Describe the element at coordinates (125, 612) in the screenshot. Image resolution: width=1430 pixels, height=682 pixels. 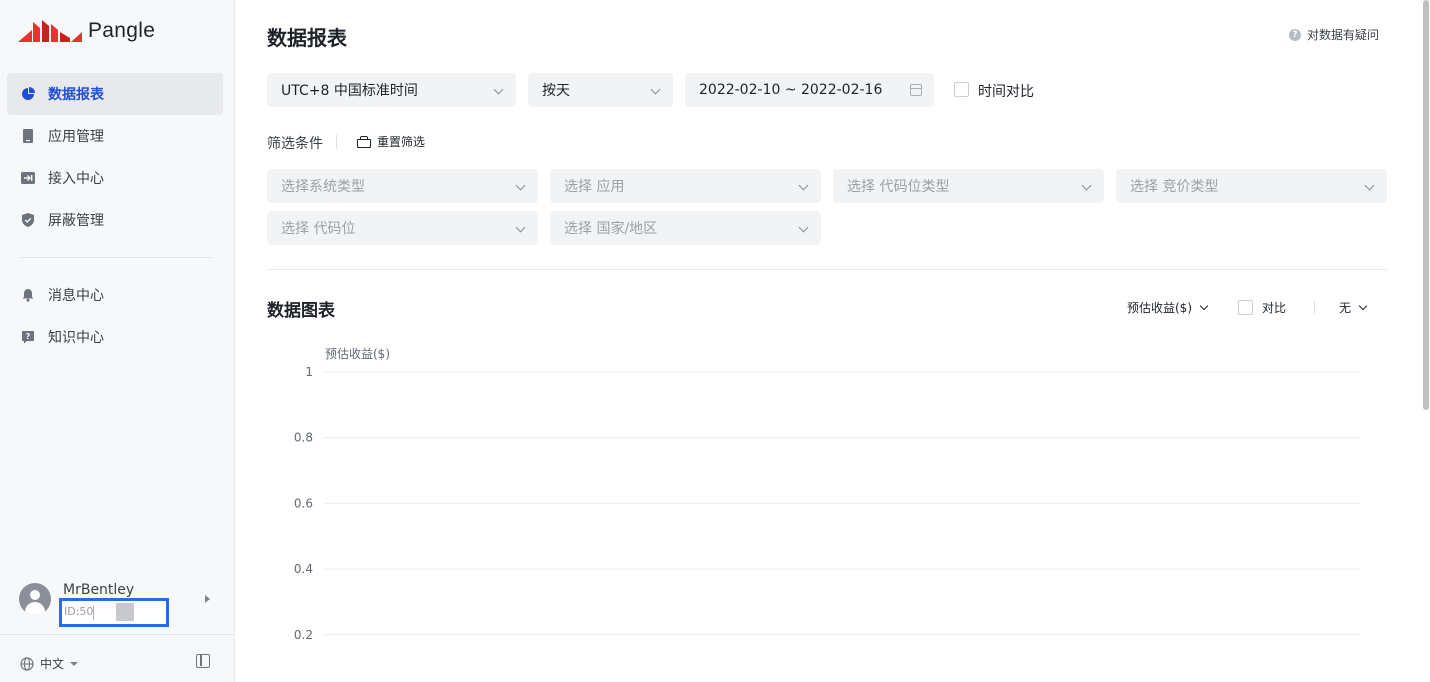
I see `redaction-block` at that location.